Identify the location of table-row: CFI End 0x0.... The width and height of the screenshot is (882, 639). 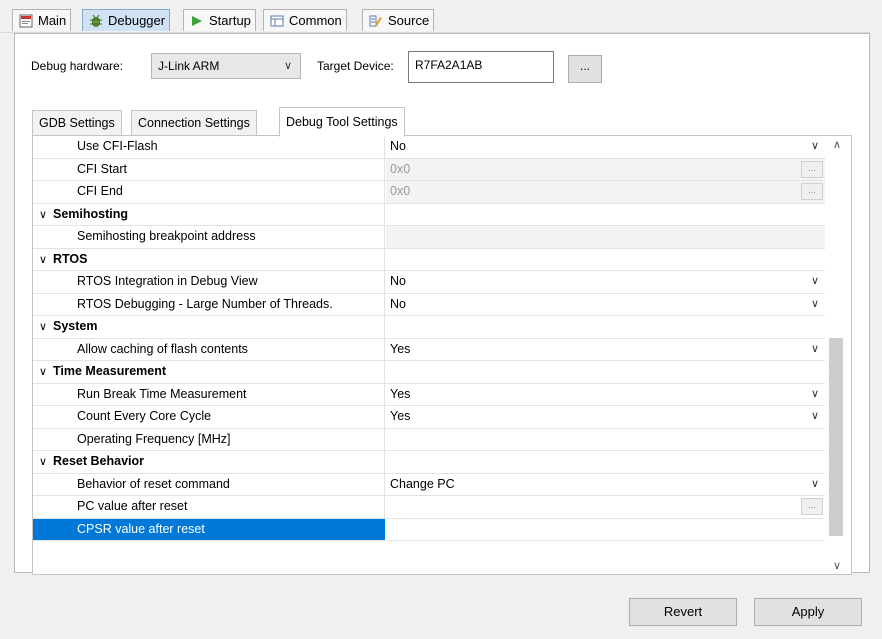
(429, 192).